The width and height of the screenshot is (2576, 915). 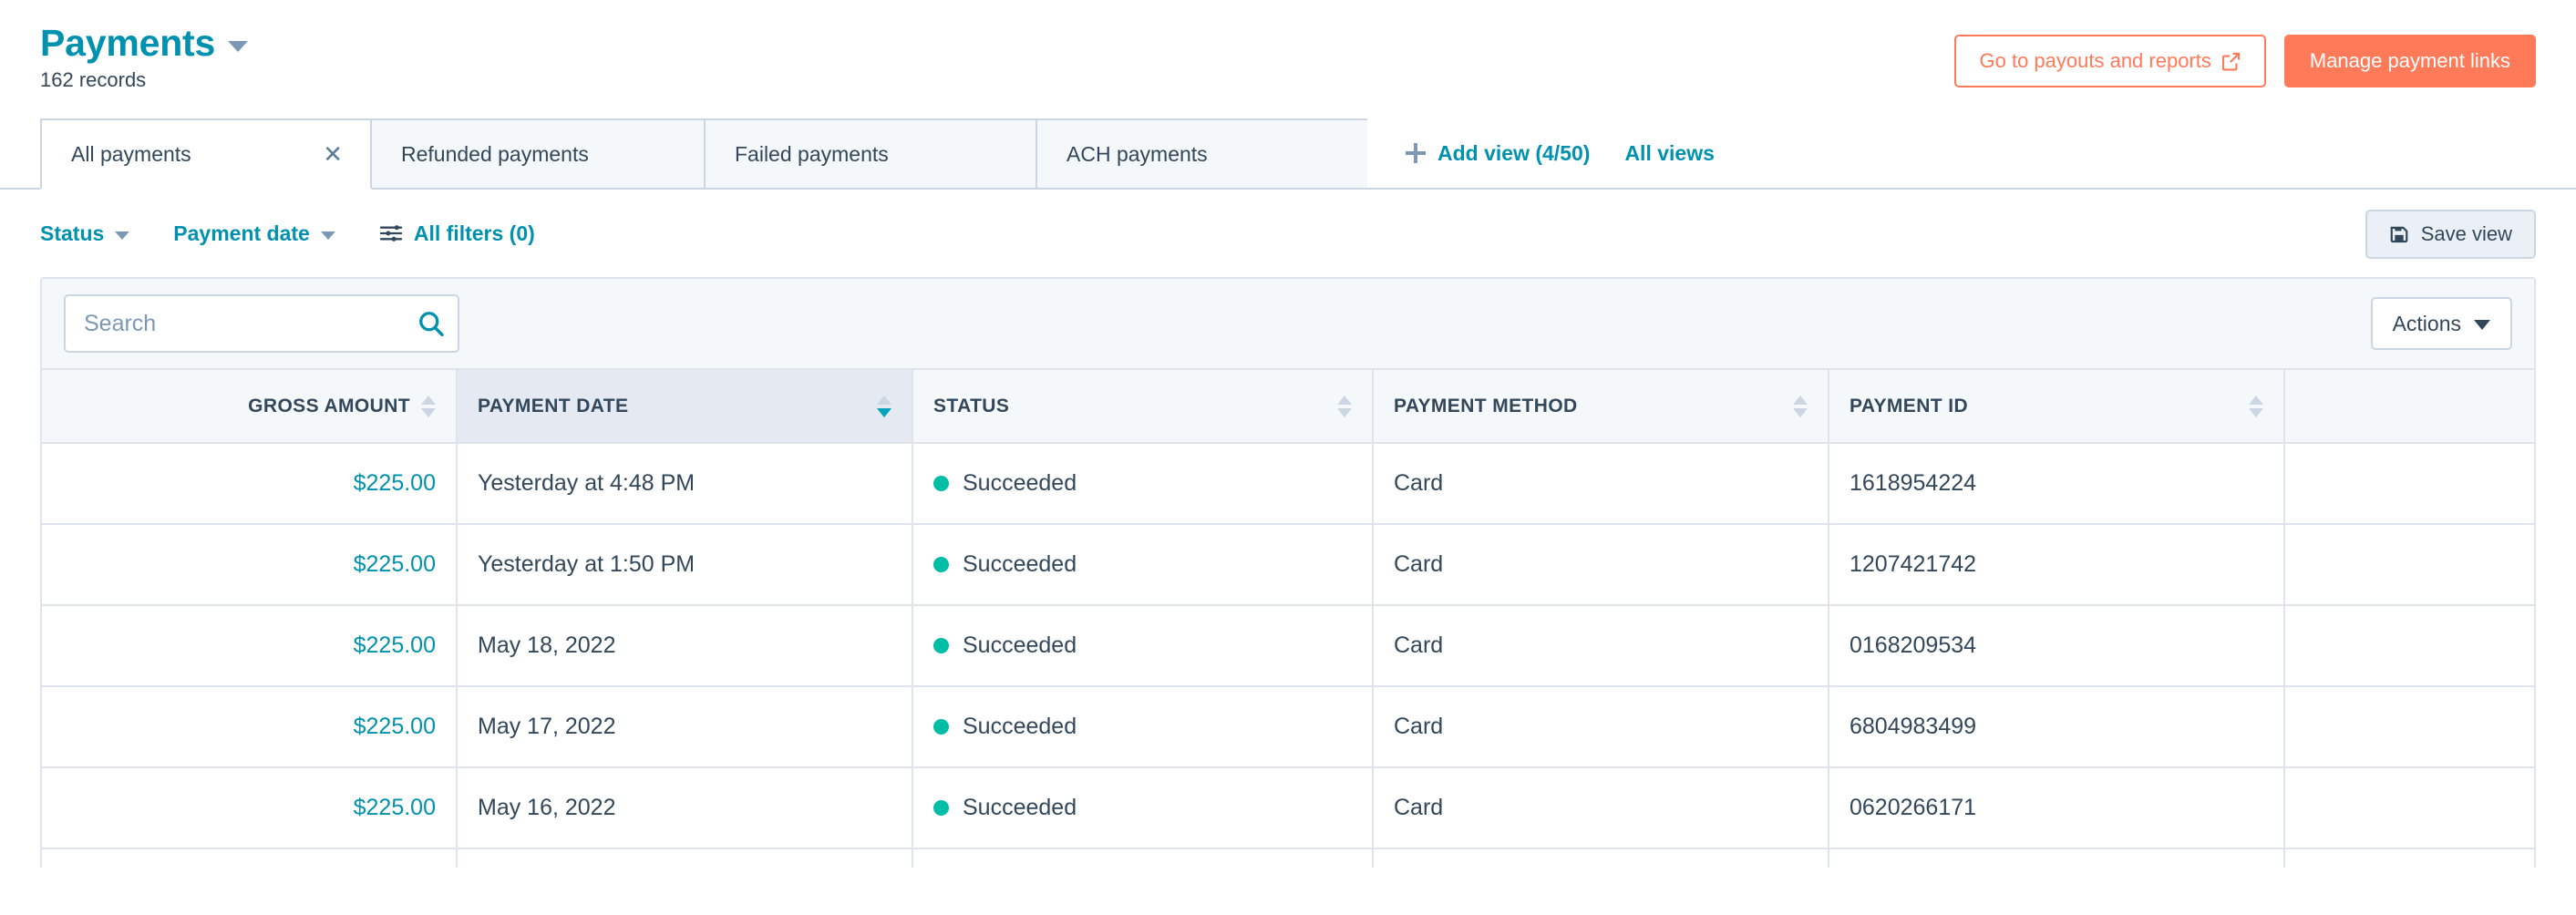 I want to click on add-view-label: Add view (4/50), so click(x=1514, y=152).